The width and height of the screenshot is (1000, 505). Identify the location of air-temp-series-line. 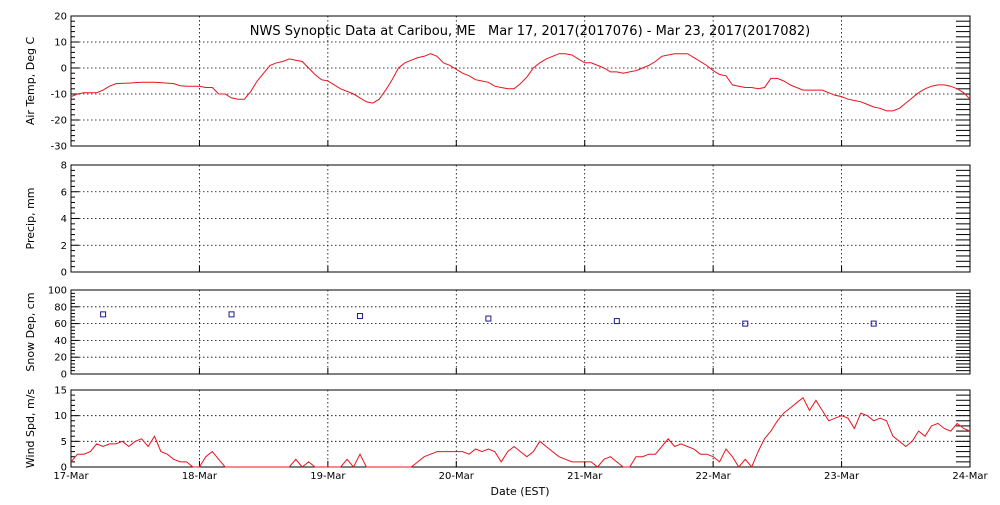
(520, 82).